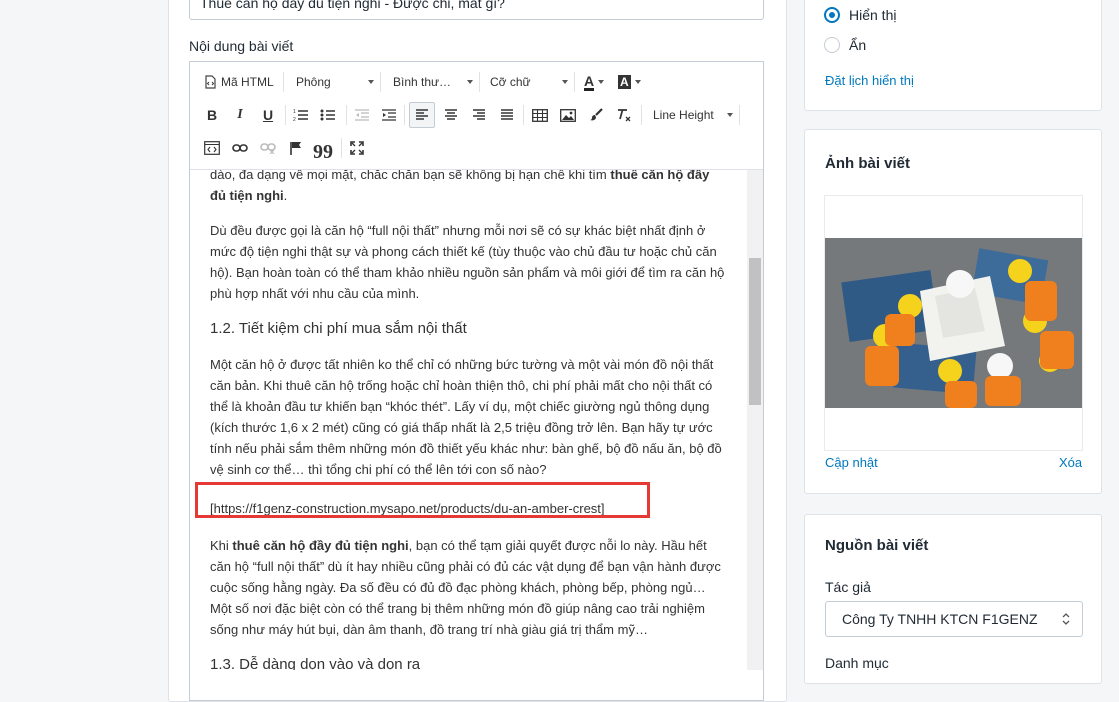 The image size is (1119, 702). I want to click on paintbrush-icon, so click(596, 115).